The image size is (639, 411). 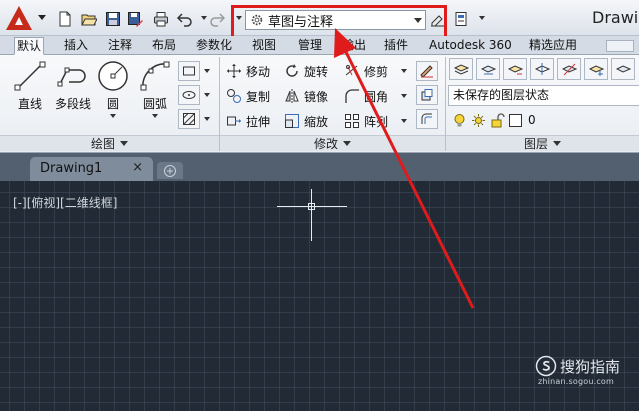 I want to click on layer-properties-button, so click(x=461, y=69).